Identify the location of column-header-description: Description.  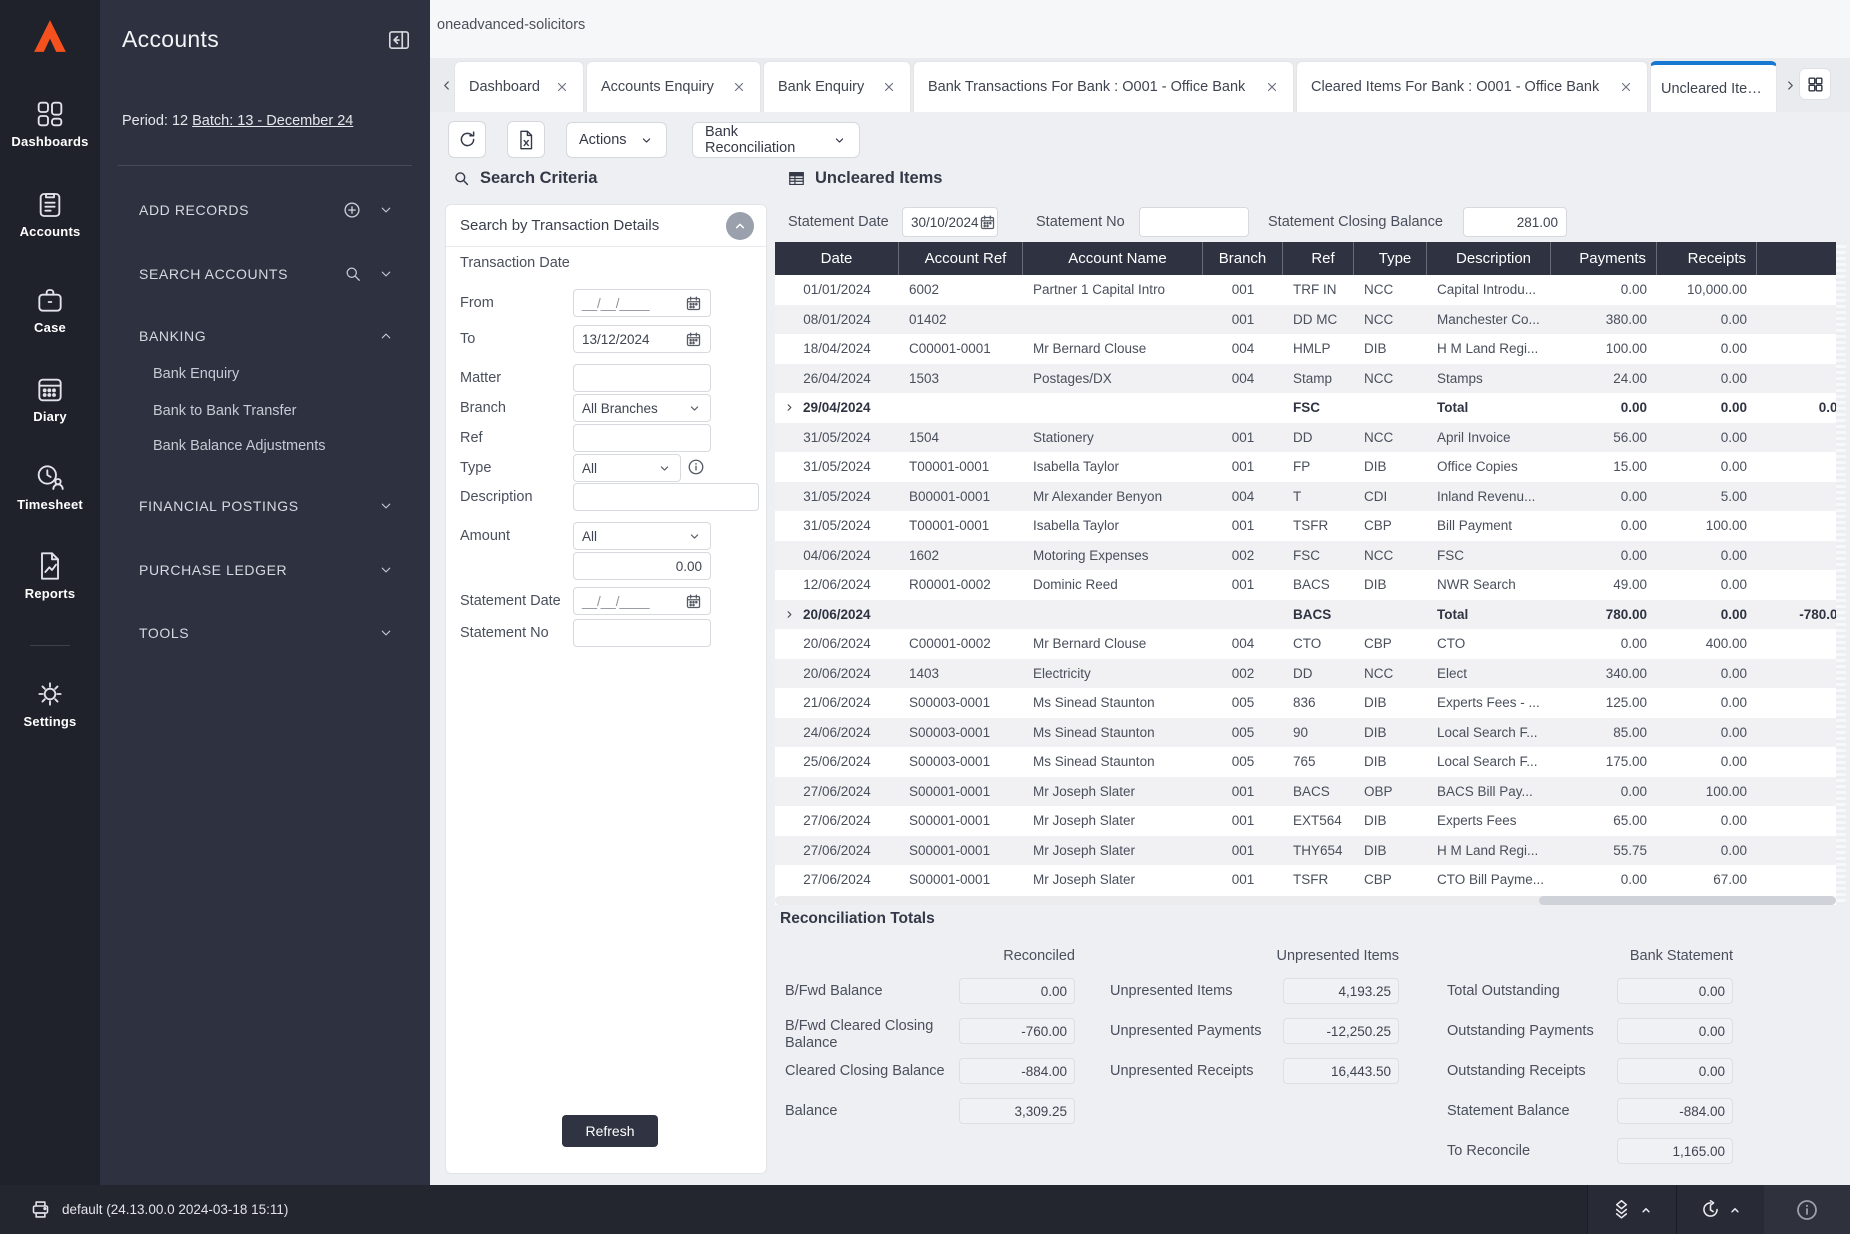
(1489, 258).